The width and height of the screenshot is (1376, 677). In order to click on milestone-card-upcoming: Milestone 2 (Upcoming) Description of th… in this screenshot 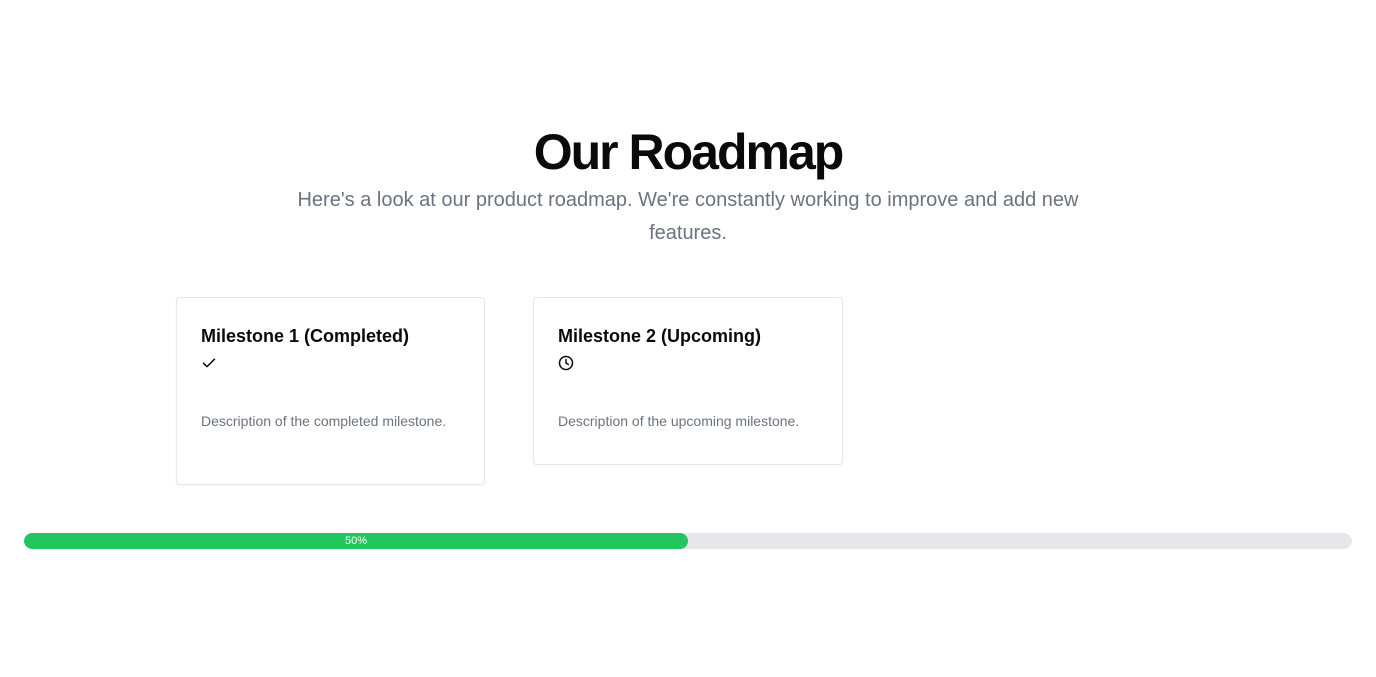, I will do `click(688, 381)`.